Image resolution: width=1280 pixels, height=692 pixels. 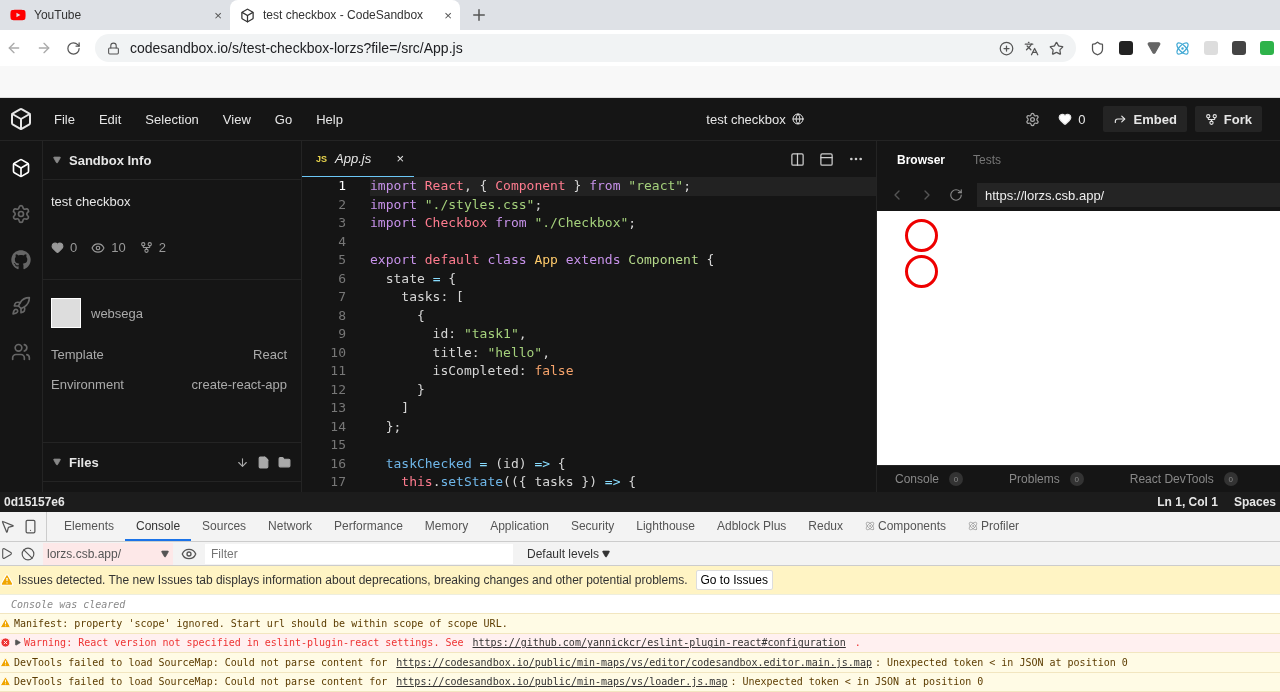 I want to click on console-tab: Console 0, so click(x=929, y=479).